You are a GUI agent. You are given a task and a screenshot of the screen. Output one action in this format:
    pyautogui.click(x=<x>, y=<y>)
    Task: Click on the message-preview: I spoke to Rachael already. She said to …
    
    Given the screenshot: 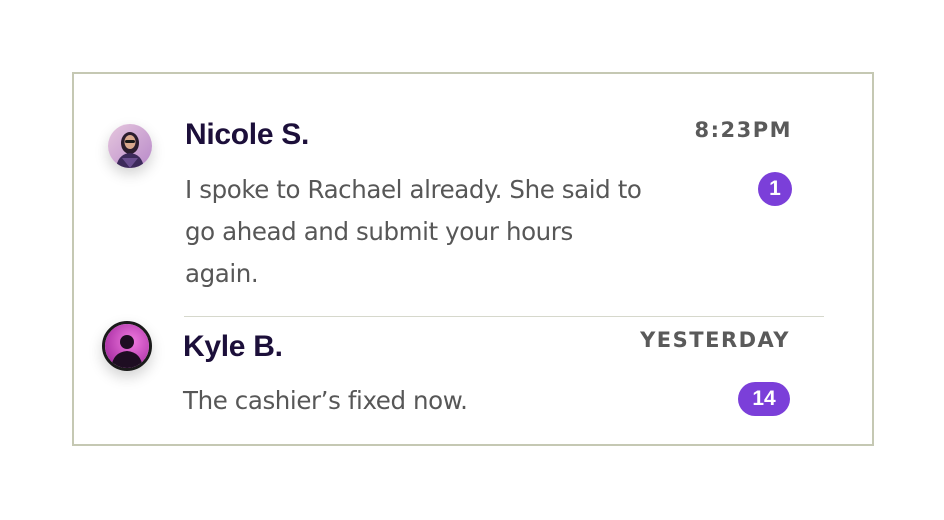 What is the action you would take?
    pyautogui.click(x=413, y=231)
    